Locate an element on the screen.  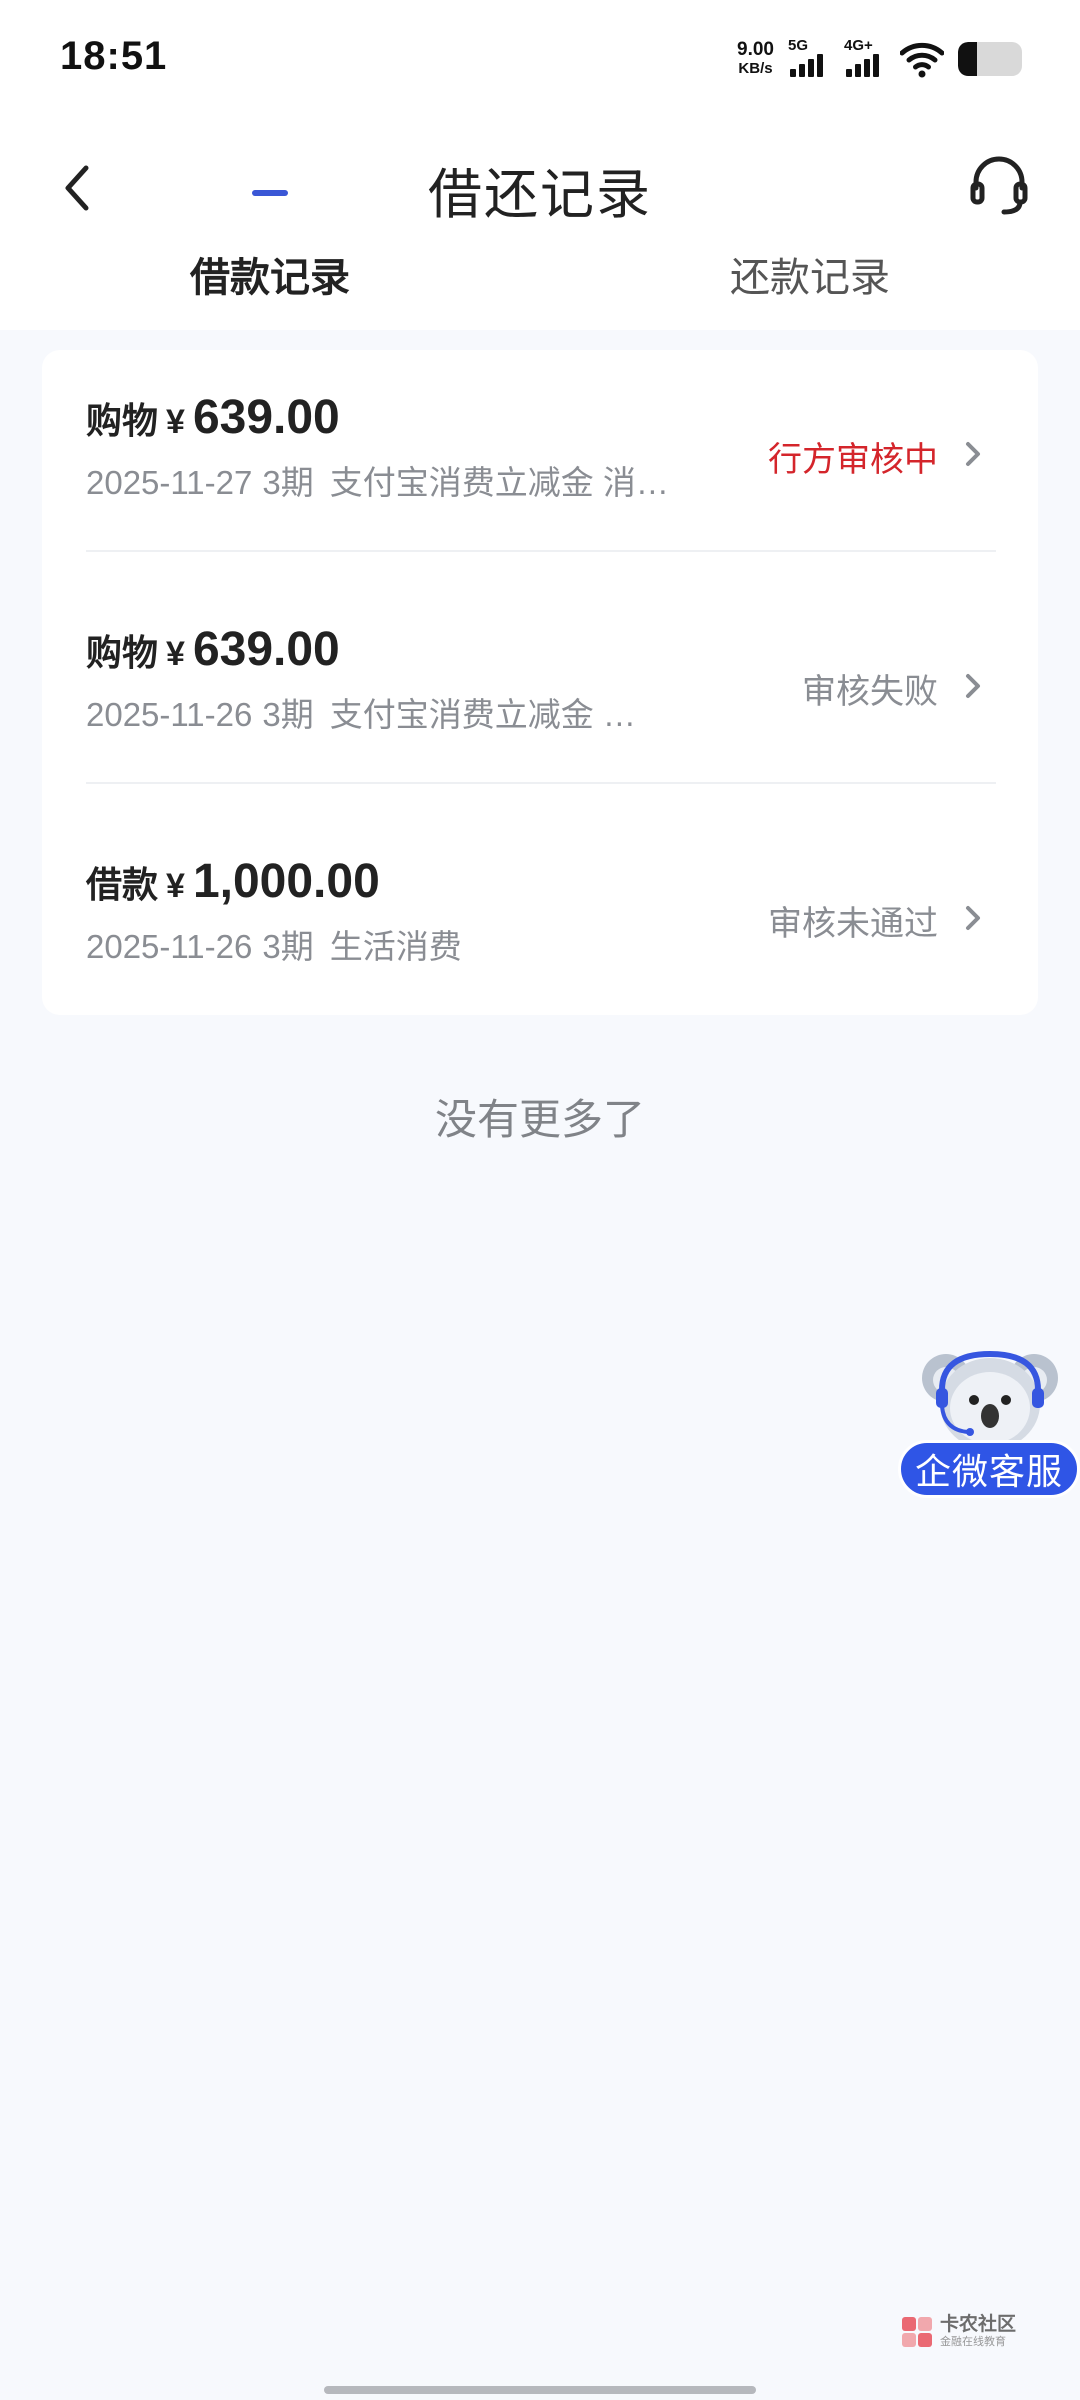
signal-4g-icon: 4G+ is located at coordinates (865, 58).